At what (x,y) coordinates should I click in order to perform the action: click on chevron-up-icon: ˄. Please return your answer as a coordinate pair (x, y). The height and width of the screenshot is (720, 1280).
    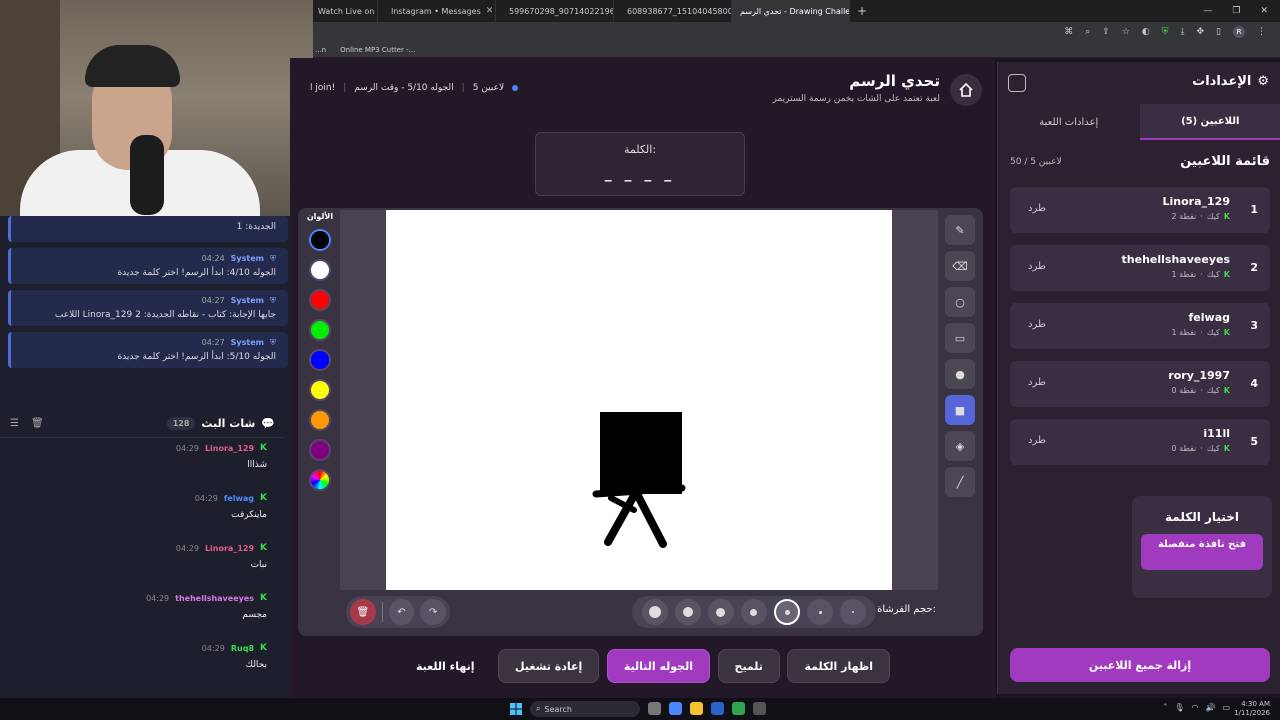
    Looking at the image, I should click on (1165, 707).